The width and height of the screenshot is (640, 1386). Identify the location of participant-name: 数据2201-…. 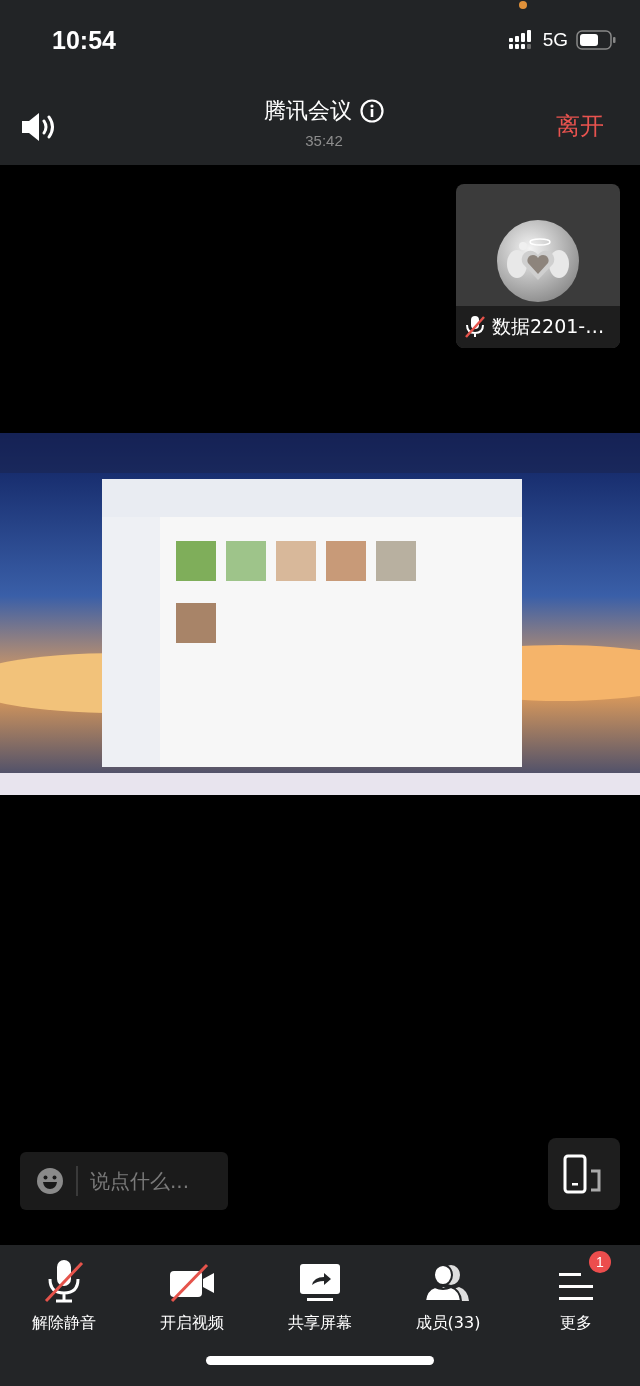
(548, 326).